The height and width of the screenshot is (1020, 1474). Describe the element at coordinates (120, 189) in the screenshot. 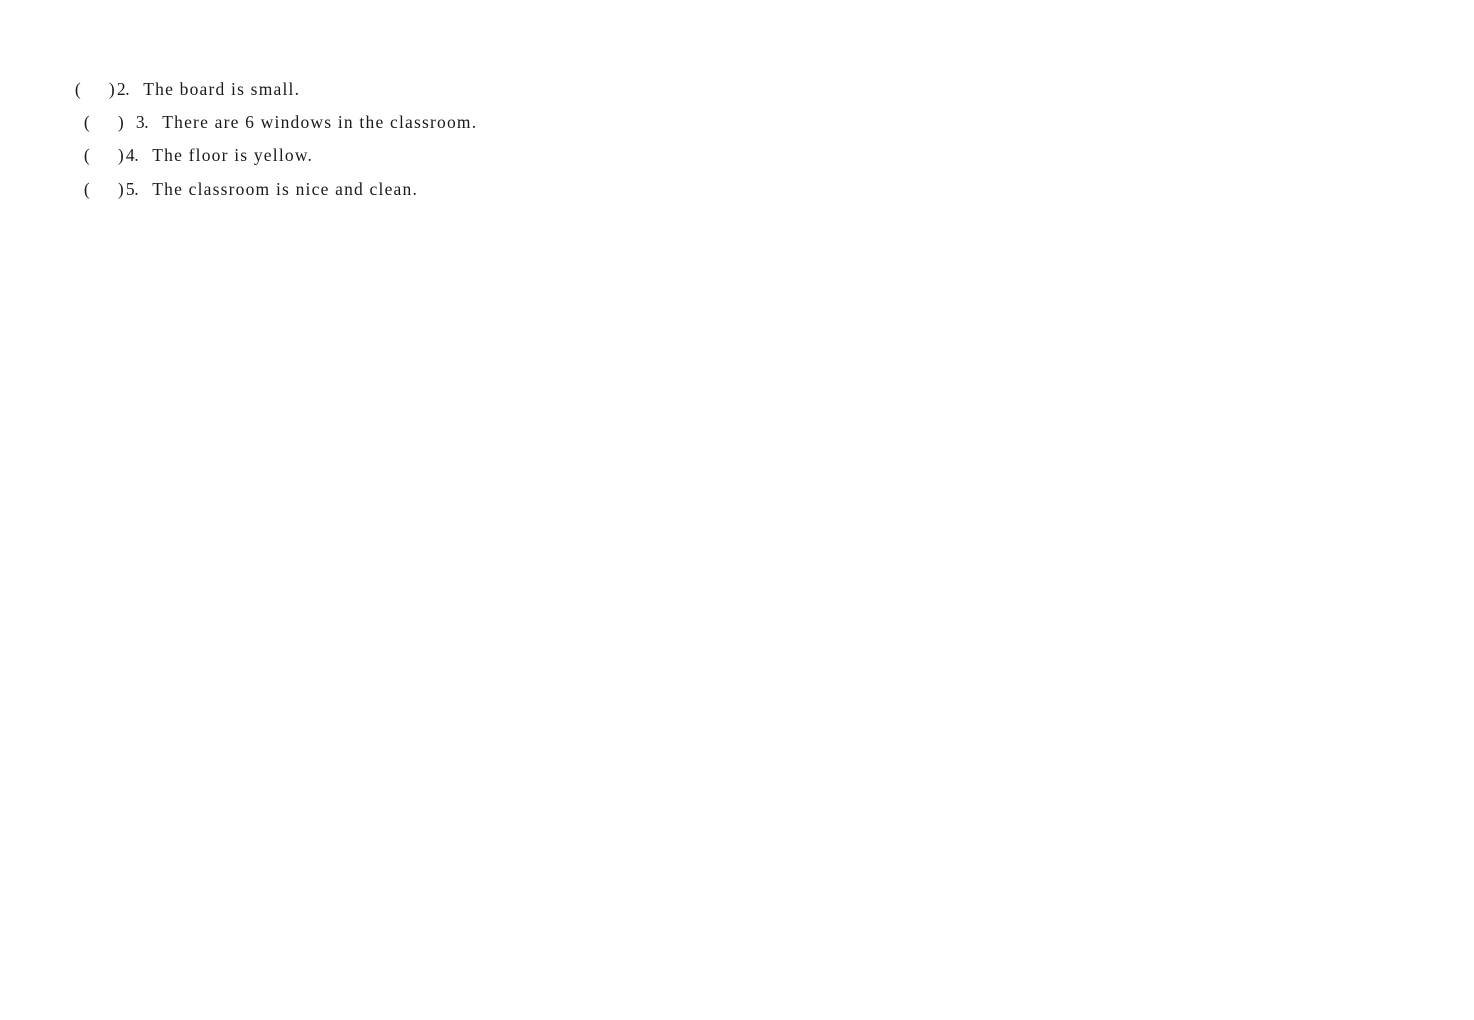

I see `answer-bracket-close: )` at that location.